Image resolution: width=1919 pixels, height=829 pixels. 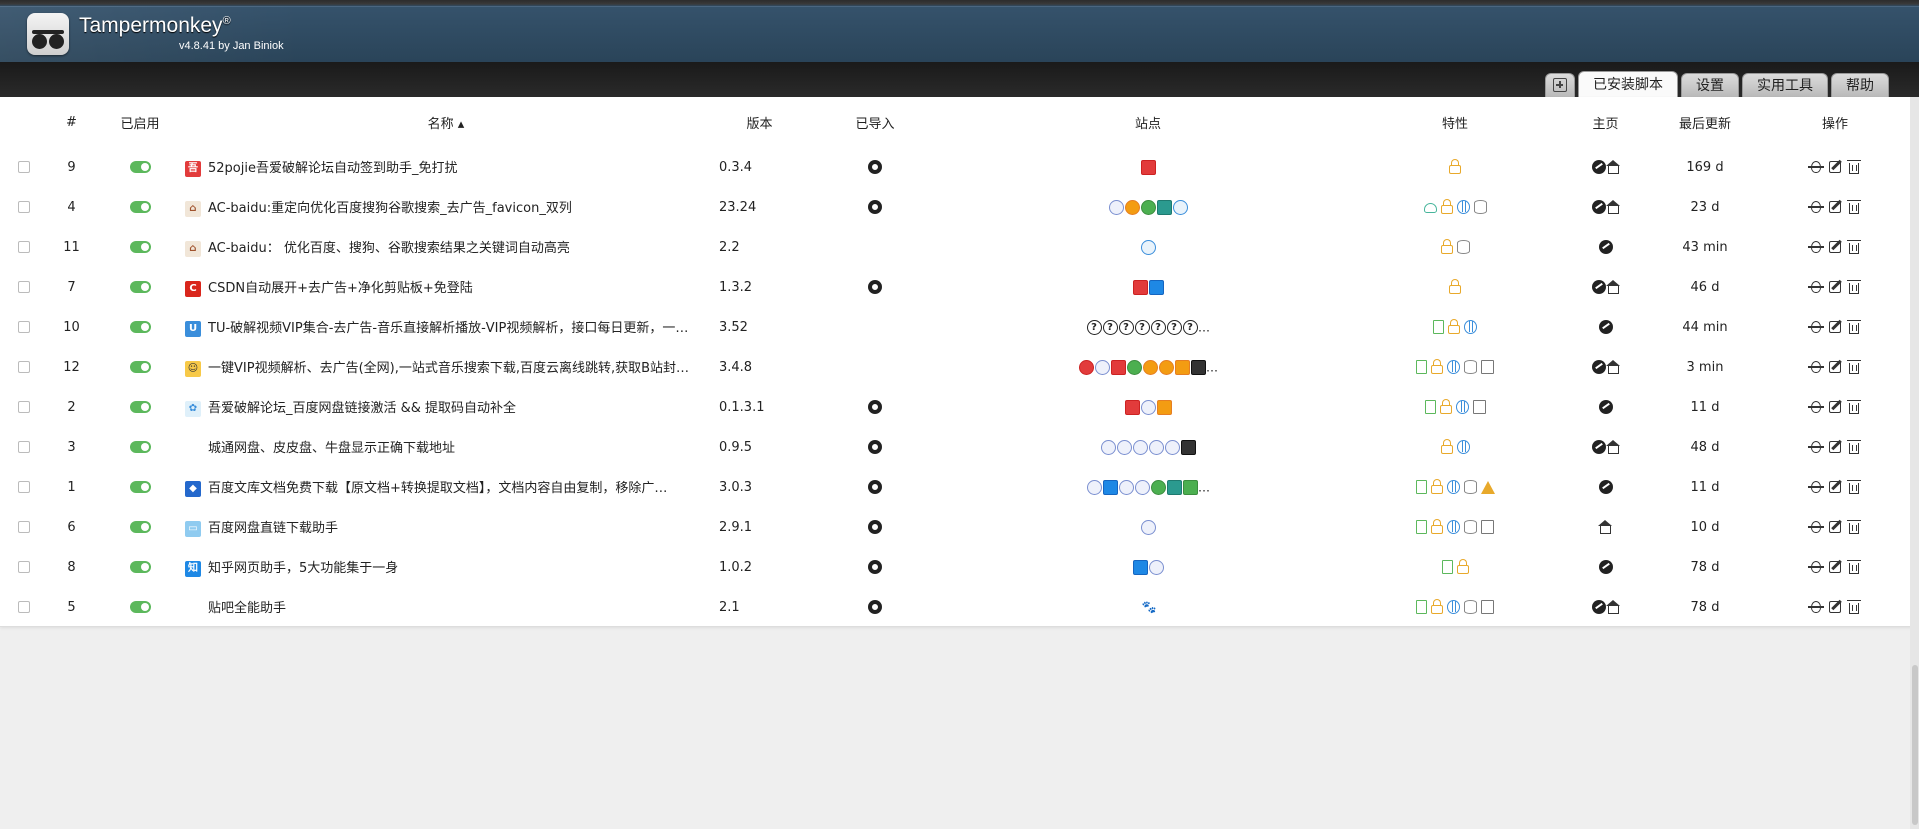 What do you see at coordinates (1455, 122) in the screenshot?
I see `col-features: 特性` at bounding box center [1455, 122].